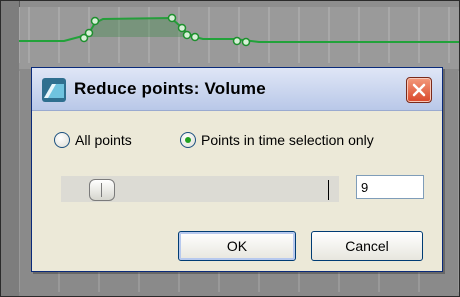  I want to click on radio-label: Points in time selection only, so click(287, 140).